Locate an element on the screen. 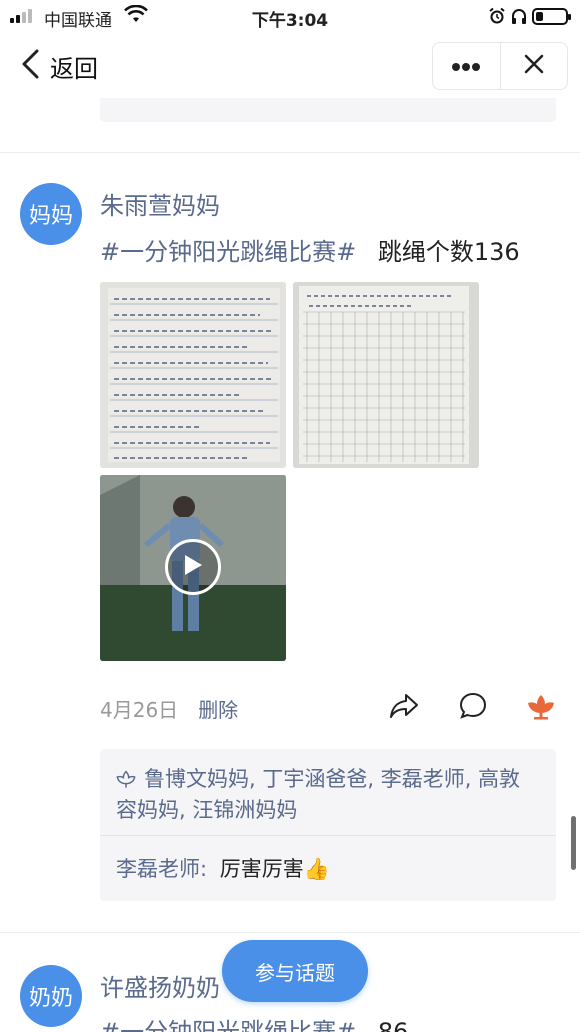  more-button is located at coordinates (466, 66).